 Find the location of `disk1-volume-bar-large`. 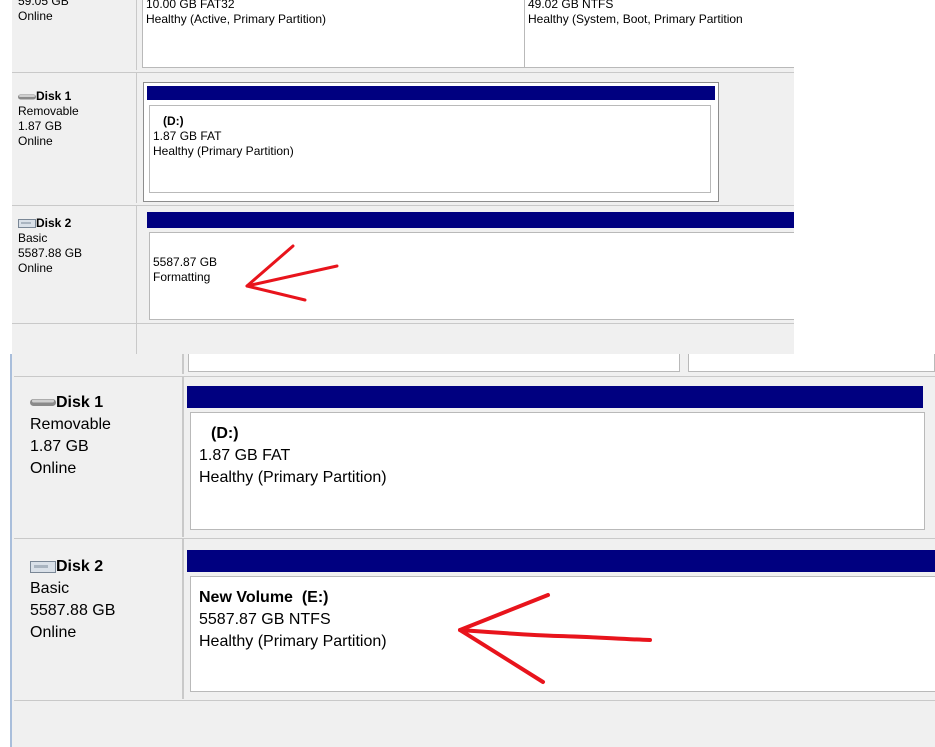

disk1-volume-bar-large is located at coordinates (555, 397).